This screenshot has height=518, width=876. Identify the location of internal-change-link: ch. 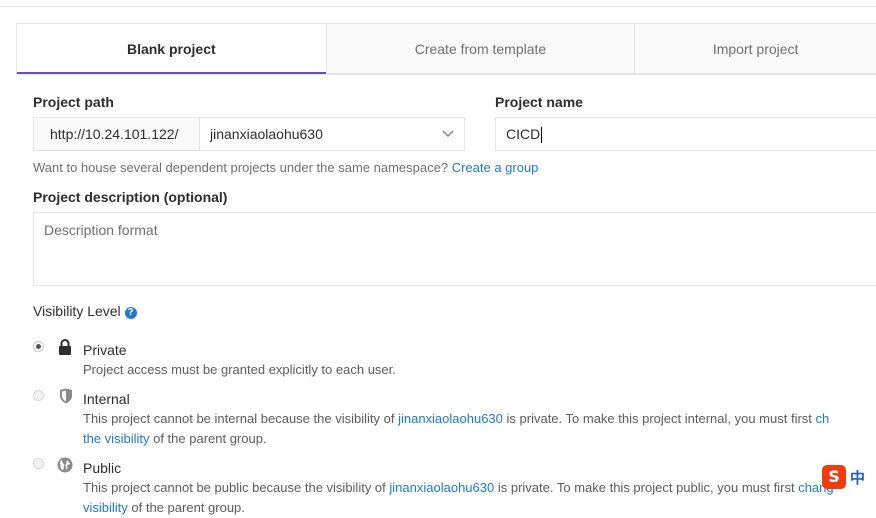
(823, 418).